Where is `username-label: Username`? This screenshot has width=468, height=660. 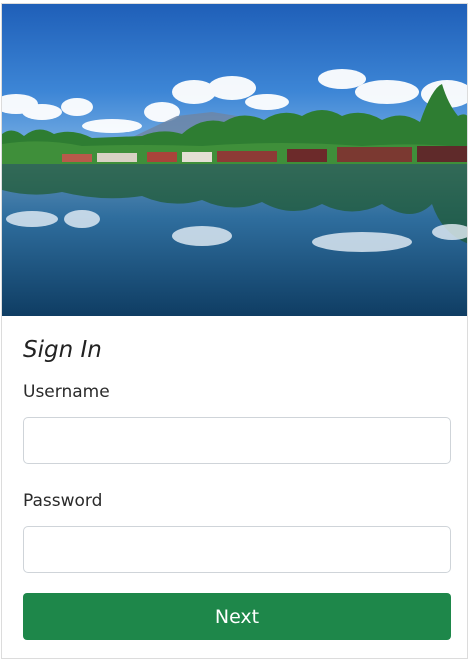 username-label: Username is located at coordinates (66, 392).